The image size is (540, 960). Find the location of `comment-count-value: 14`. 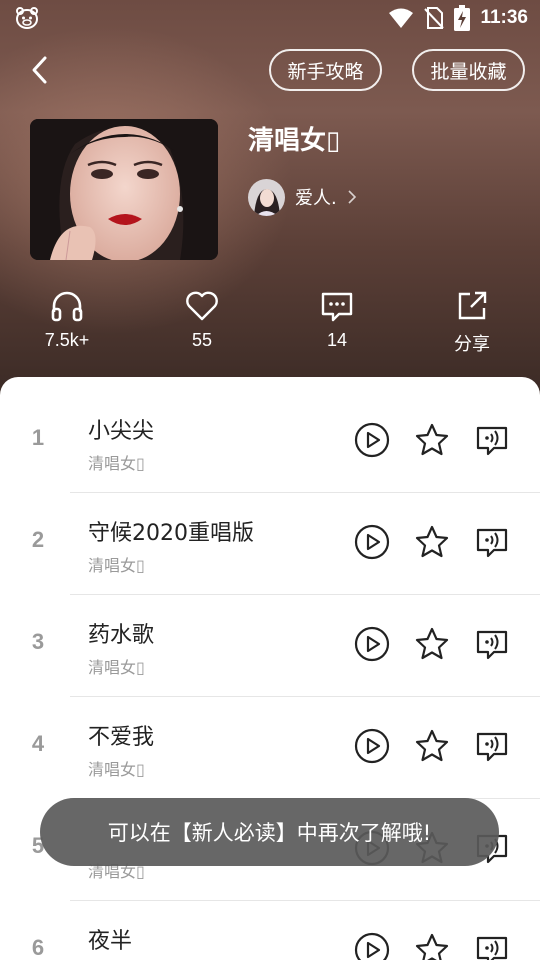

comment-count-value: 14 is located at coordinates (337, 340).